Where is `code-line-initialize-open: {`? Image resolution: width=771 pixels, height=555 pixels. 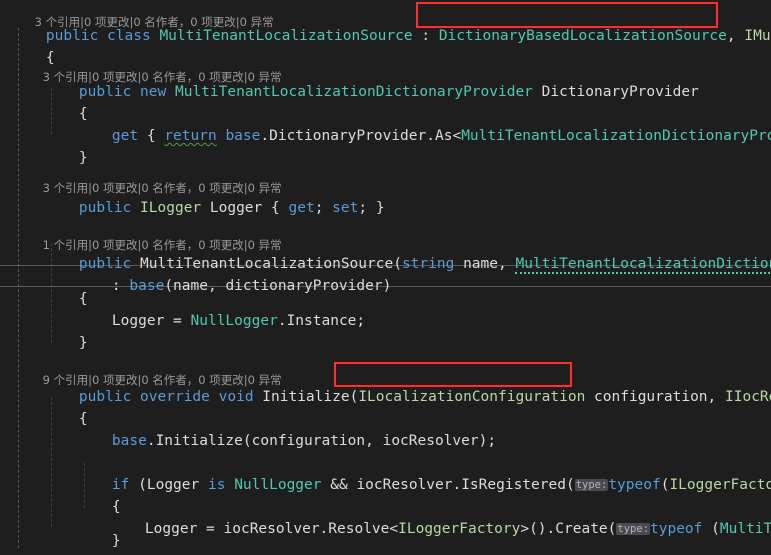 code-line-initialize-open: { is located at coordinates (385, 406).